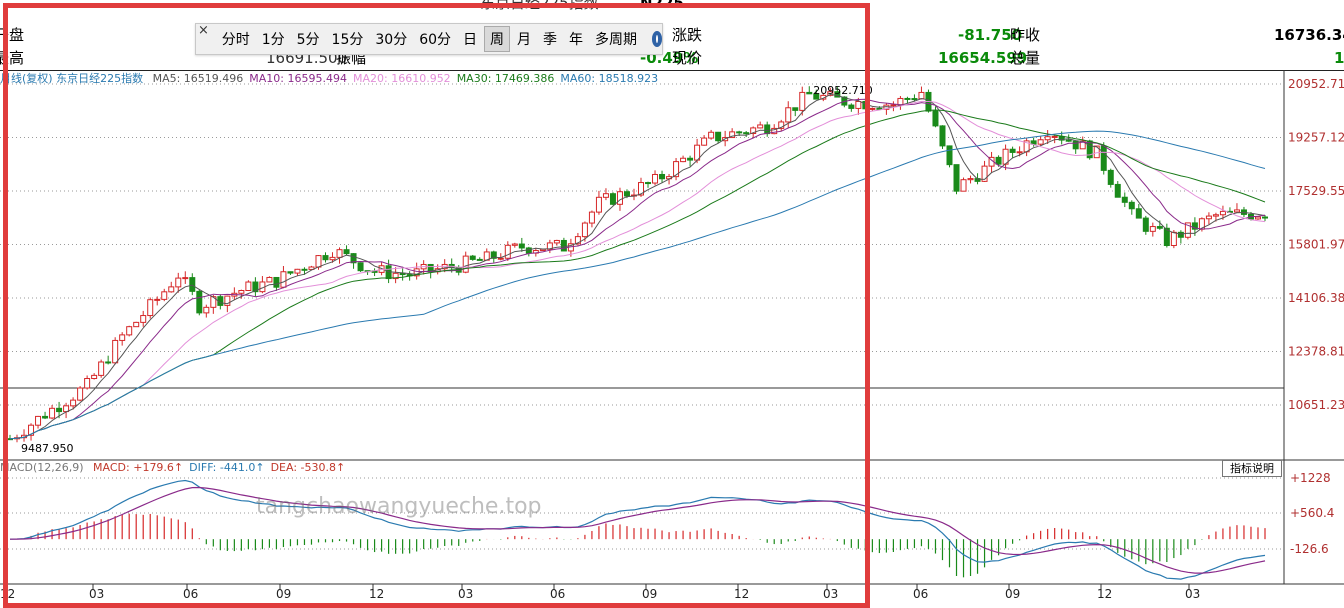 This screenshot has height=608, width=1344. Describe the element at coordinates (1316, 138) in the screenshot. I see `price-tick-label: 19257.120` at that location.